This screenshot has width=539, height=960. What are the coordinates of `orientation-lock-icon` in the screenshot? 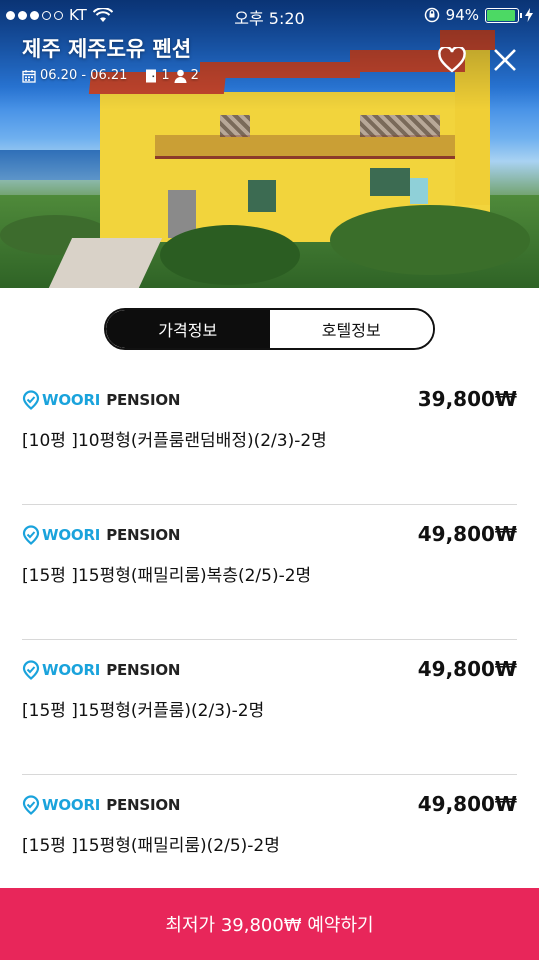 It's located at (431, 15).